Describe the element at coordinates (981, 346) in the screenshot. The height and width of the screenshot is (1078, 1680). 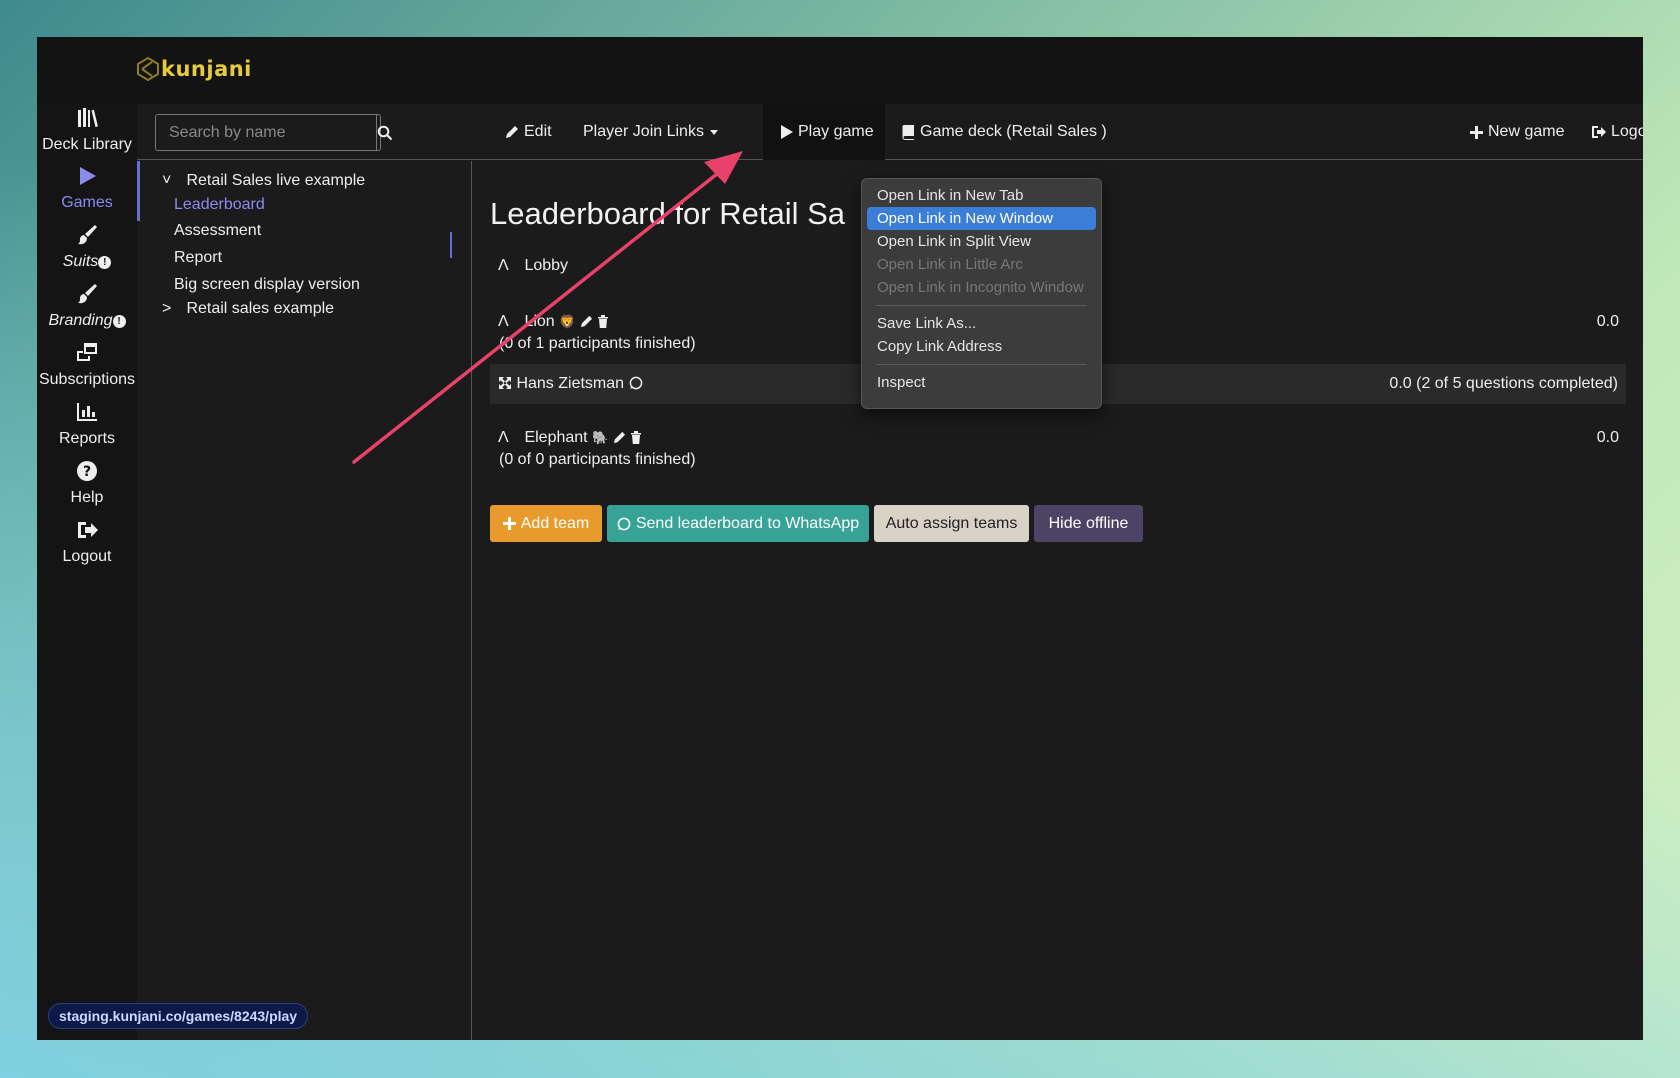
I see `menu-item-copy-link-address: Copy Link Address` at that location.